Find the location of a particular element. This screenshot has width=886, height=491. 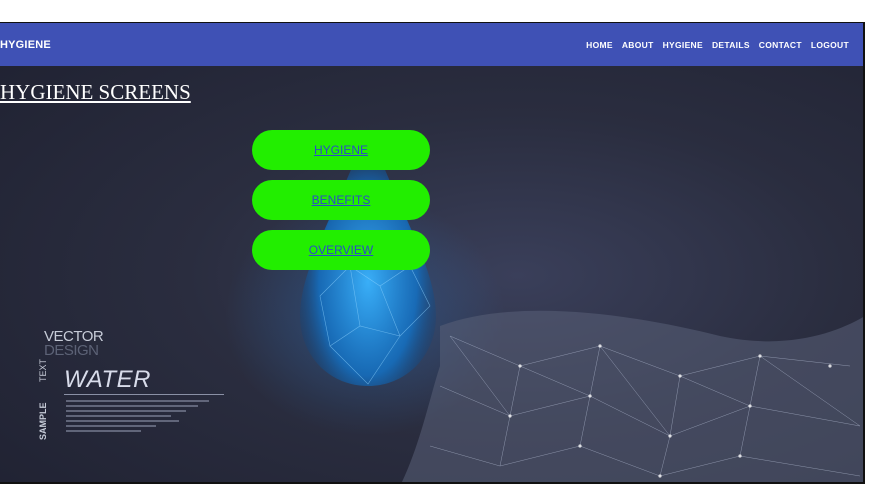

hygiene-link: HYGIENE is located at coordinates (341, 150).